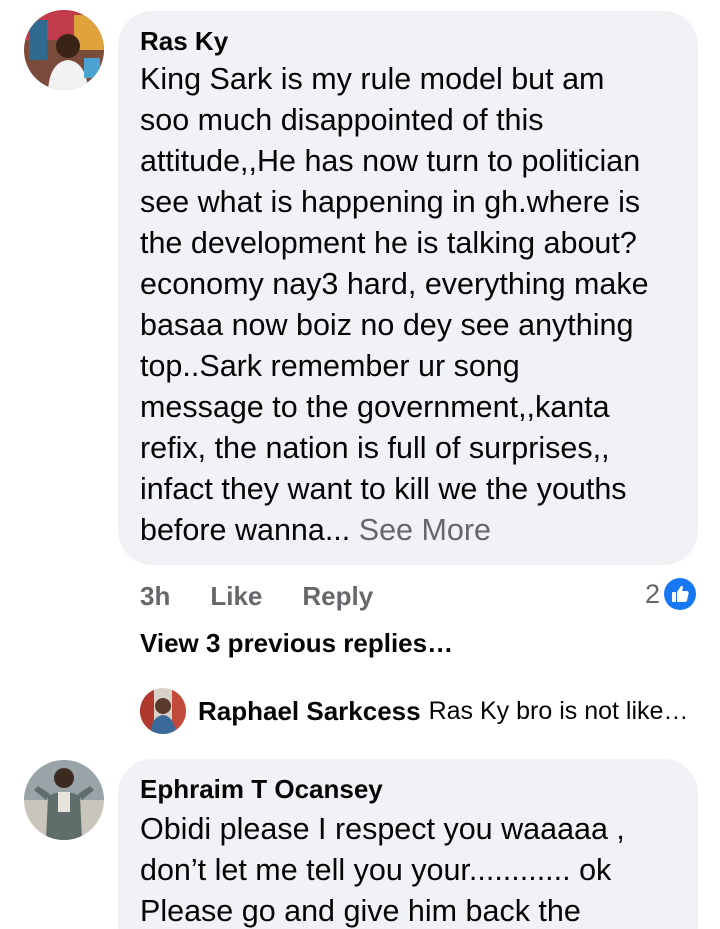 The width and height of the screenshot is (720, 929). What do you see at coordinates (236, 596) in the screenshot?
I see `like-button: Like` at bounding box center [236, 596].